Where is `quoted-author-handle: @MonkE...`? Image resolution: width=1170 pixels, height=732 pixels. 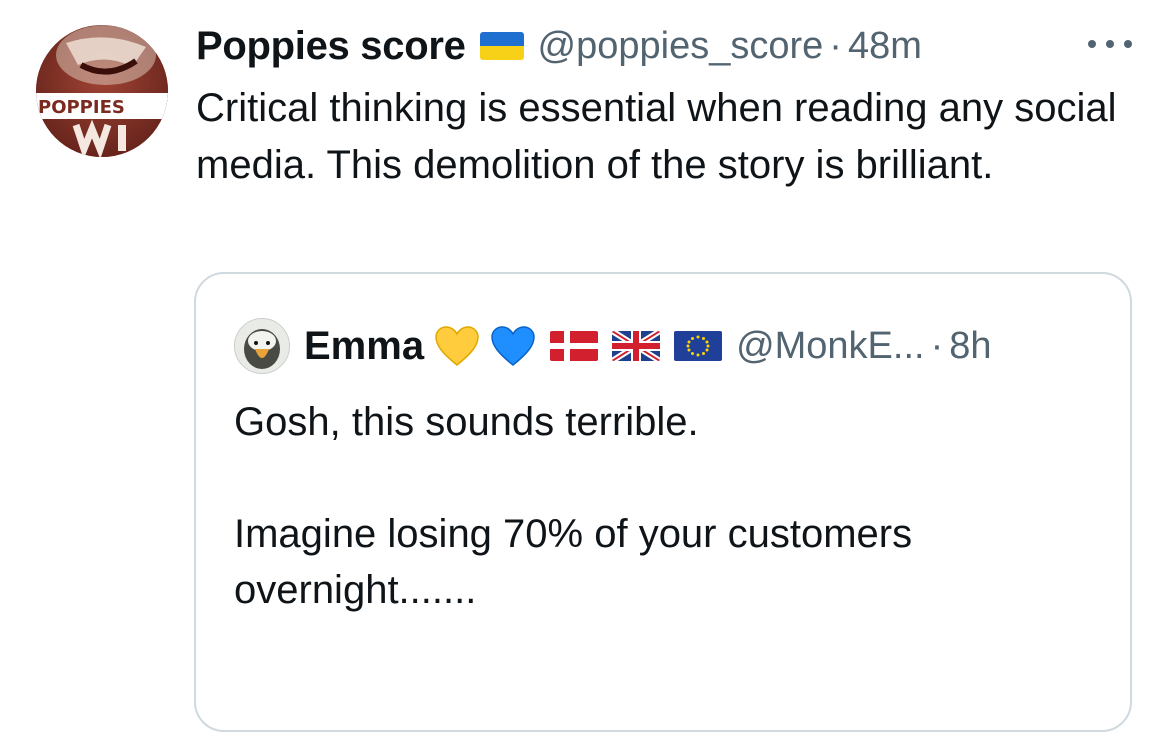
quoted-author-handle: @MonkE... is located at coordinates (830, 346).